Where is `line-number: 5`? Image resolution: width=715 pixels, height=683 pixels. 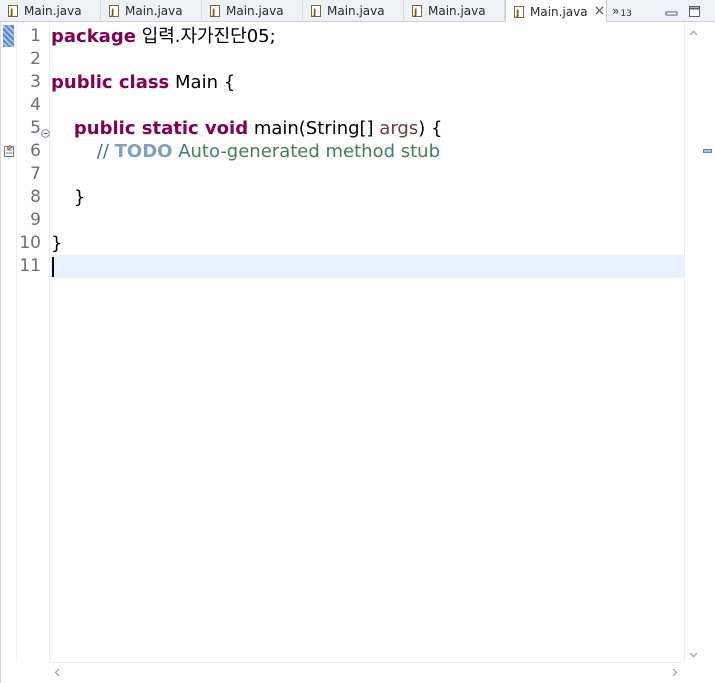 line-number: 5 is located at coordinates (35, 128).